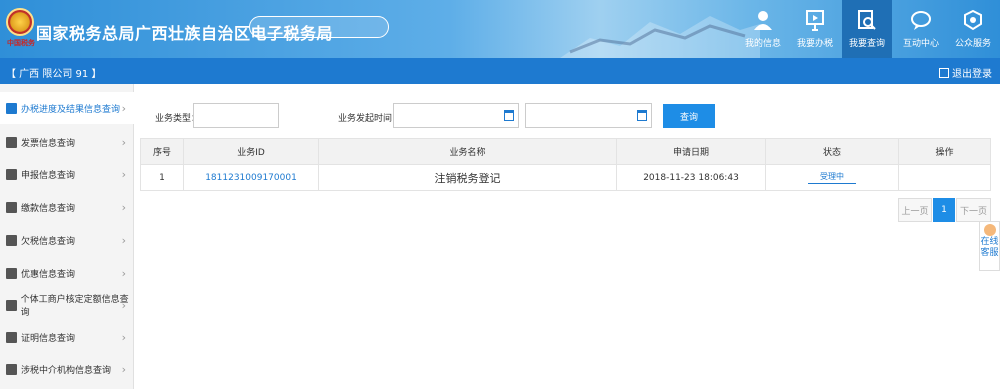  Describe the element at coordinates (11, 174) in the screenshot. I see `declaration-icon` at that location.